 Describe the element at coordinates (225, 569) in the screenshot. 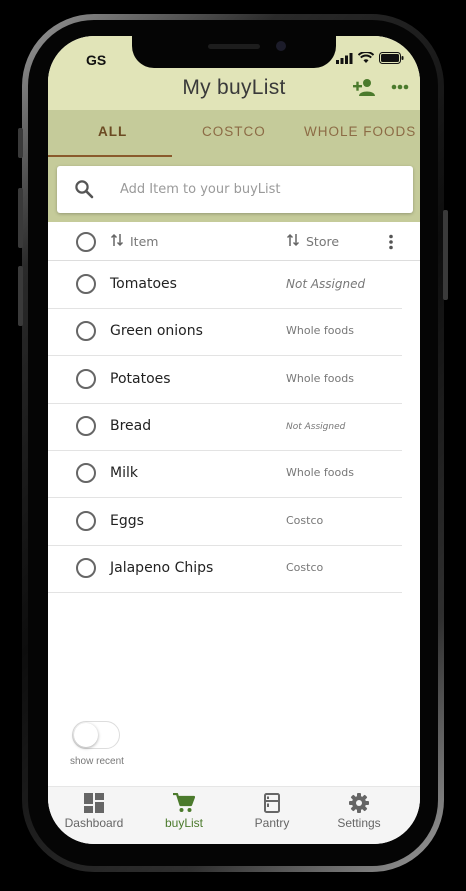

I see `list-item: Jalapeno Chips Costco` at that location.